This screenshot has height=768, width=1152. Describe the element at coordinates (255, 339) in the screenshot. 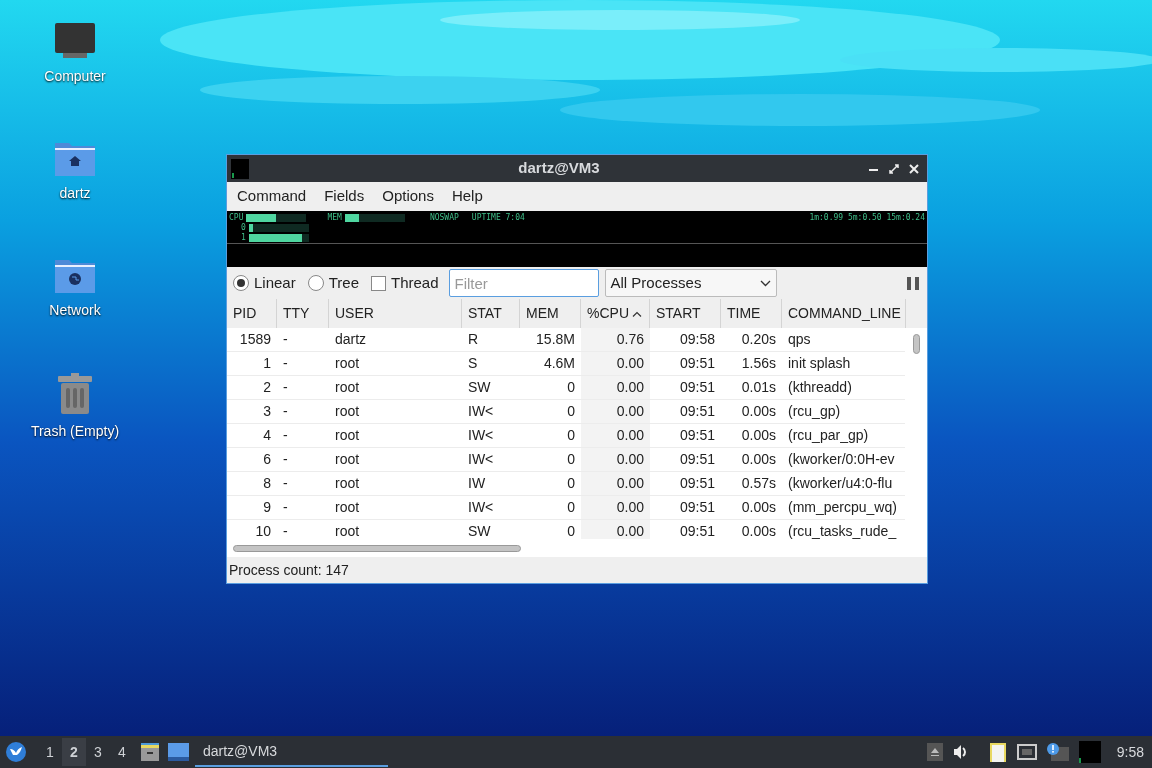

I see `table-cell-text: 1589` at that location.